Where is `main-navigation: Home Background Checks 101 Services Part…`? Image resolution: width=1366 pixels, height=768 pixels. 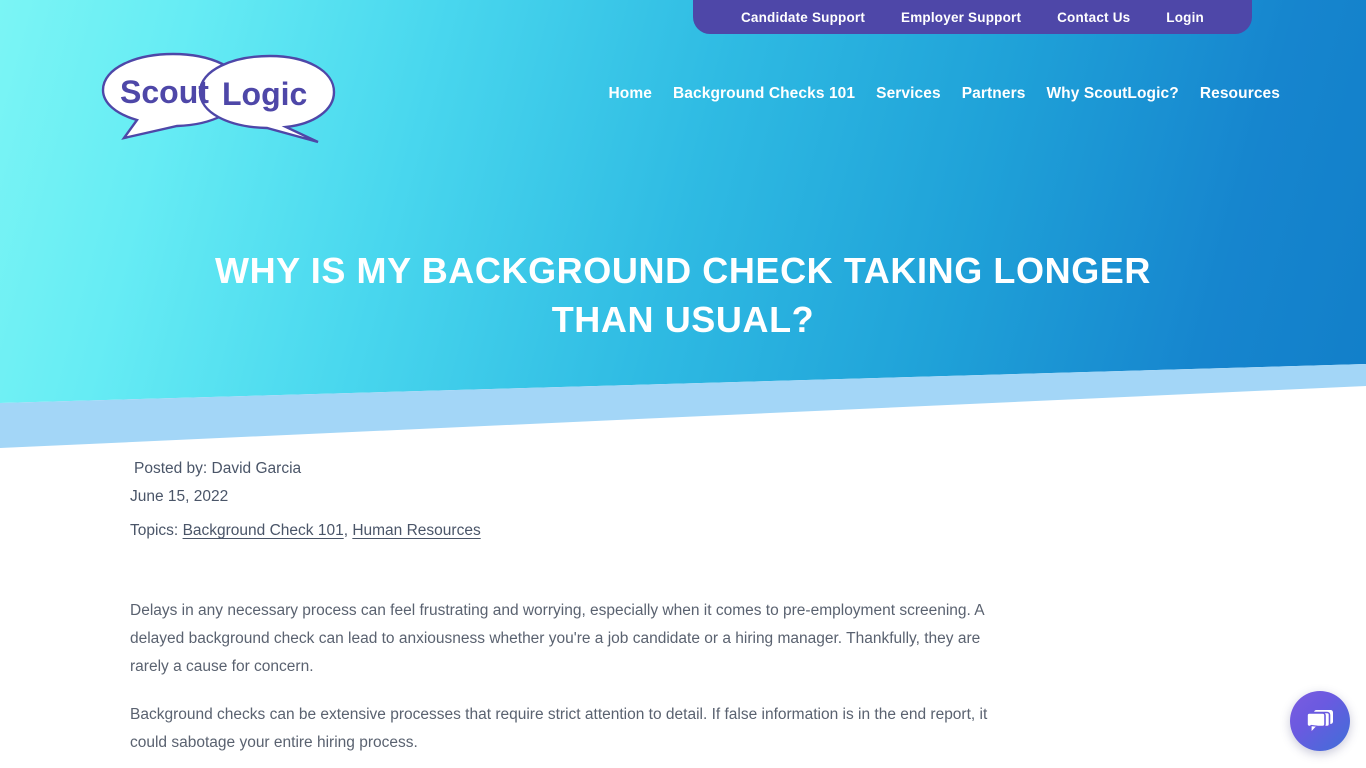 main-navigation: Home Background Checks 101 Services Part… is located at coordinates (940, 94).